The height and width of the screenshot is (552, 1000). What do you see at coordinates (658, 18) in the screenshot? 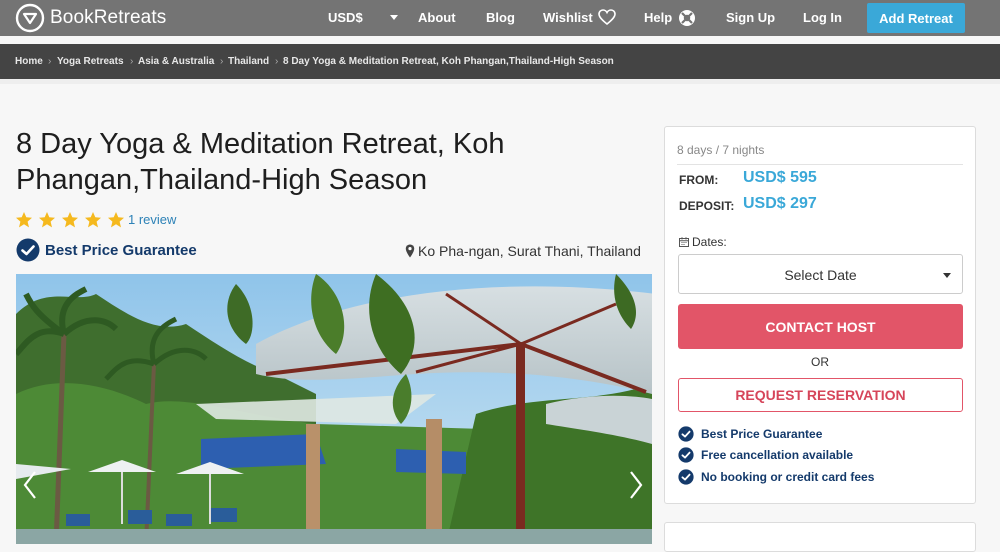
I see `nav-help: Help` at bounding box center [658, 18].